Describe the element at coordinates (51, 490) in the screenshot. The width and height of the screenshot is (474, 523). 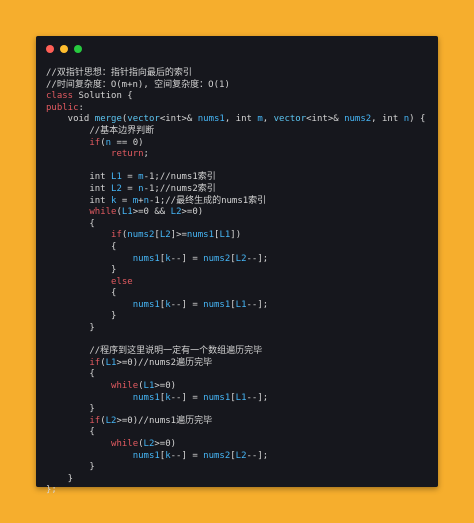
I see `code-token: };` at that location.